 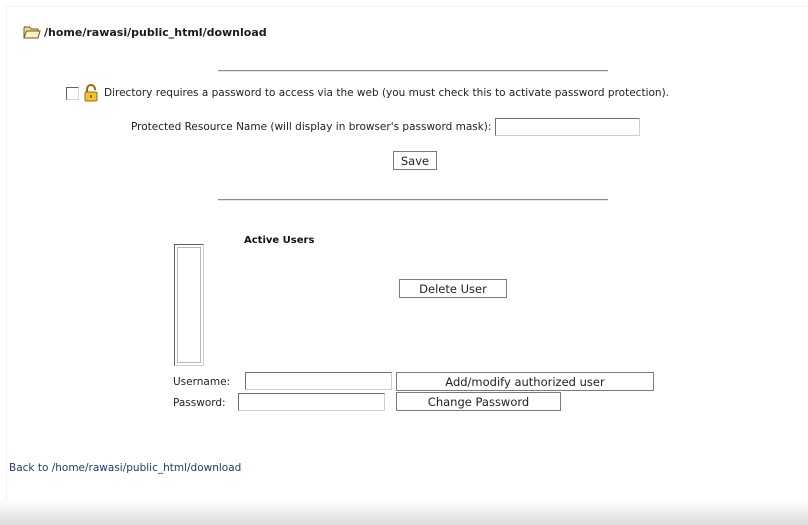 What do you see at coordinates (404, 512) in the screenshot?
I see `bottom-bar` at bounding box center [404, 512].